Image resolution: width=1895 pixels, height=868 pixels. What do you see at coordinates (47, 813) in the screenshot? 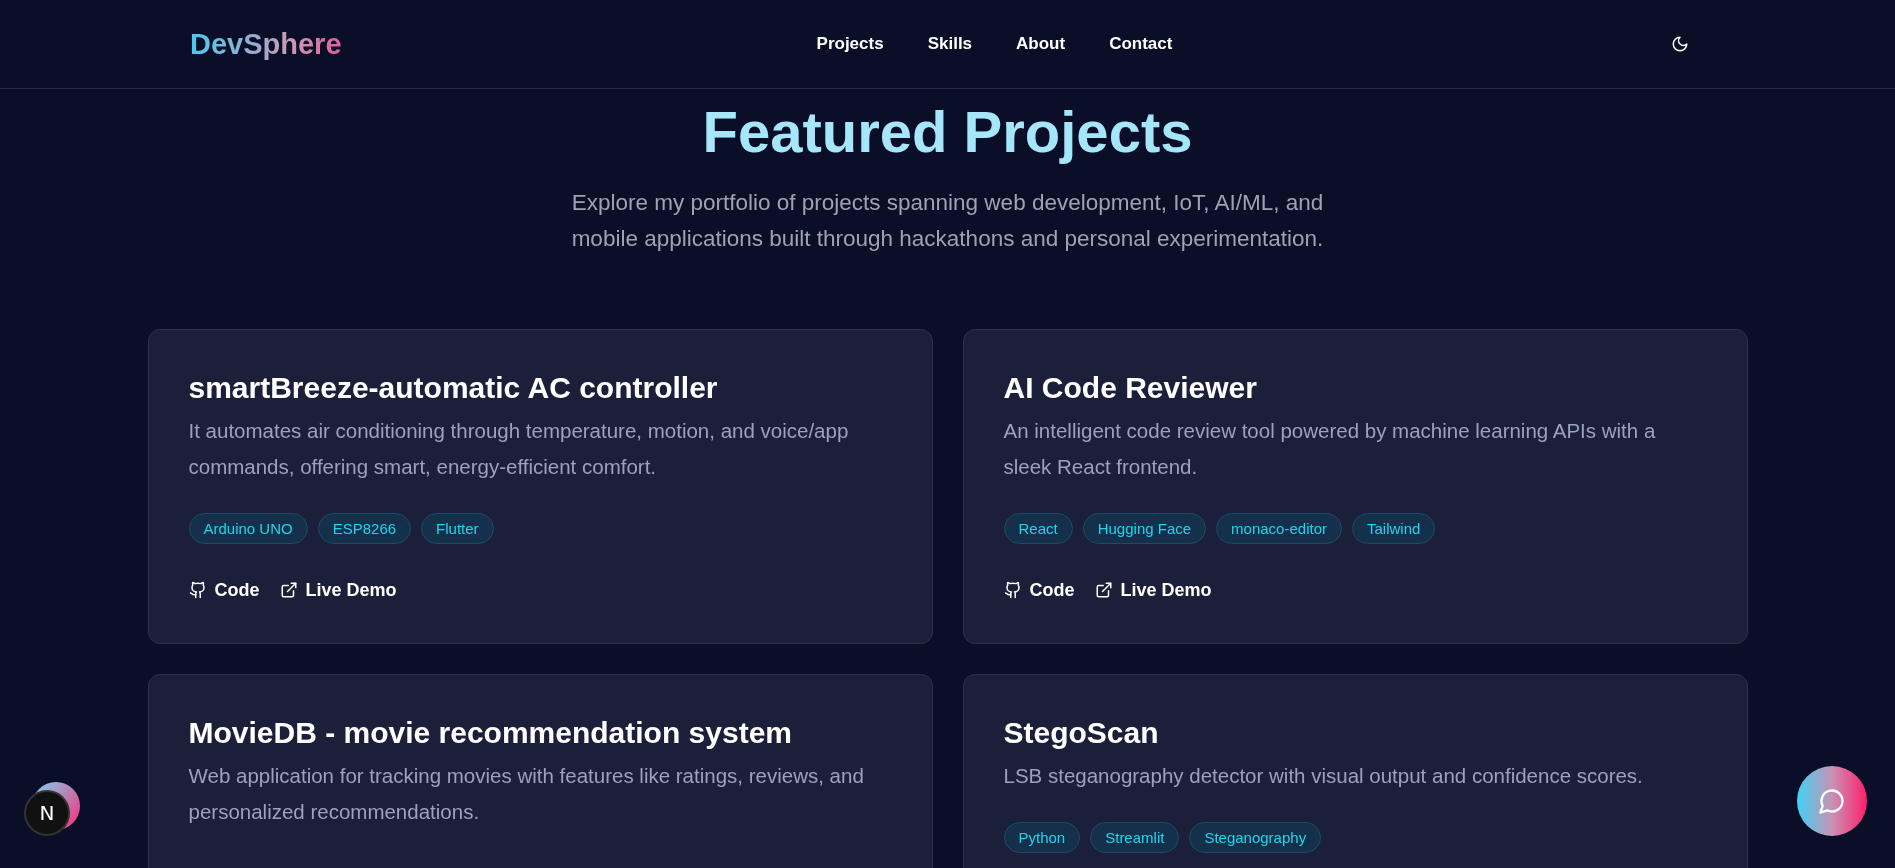
I see `dev-tools-button: N` at bounding box center [47, 813].